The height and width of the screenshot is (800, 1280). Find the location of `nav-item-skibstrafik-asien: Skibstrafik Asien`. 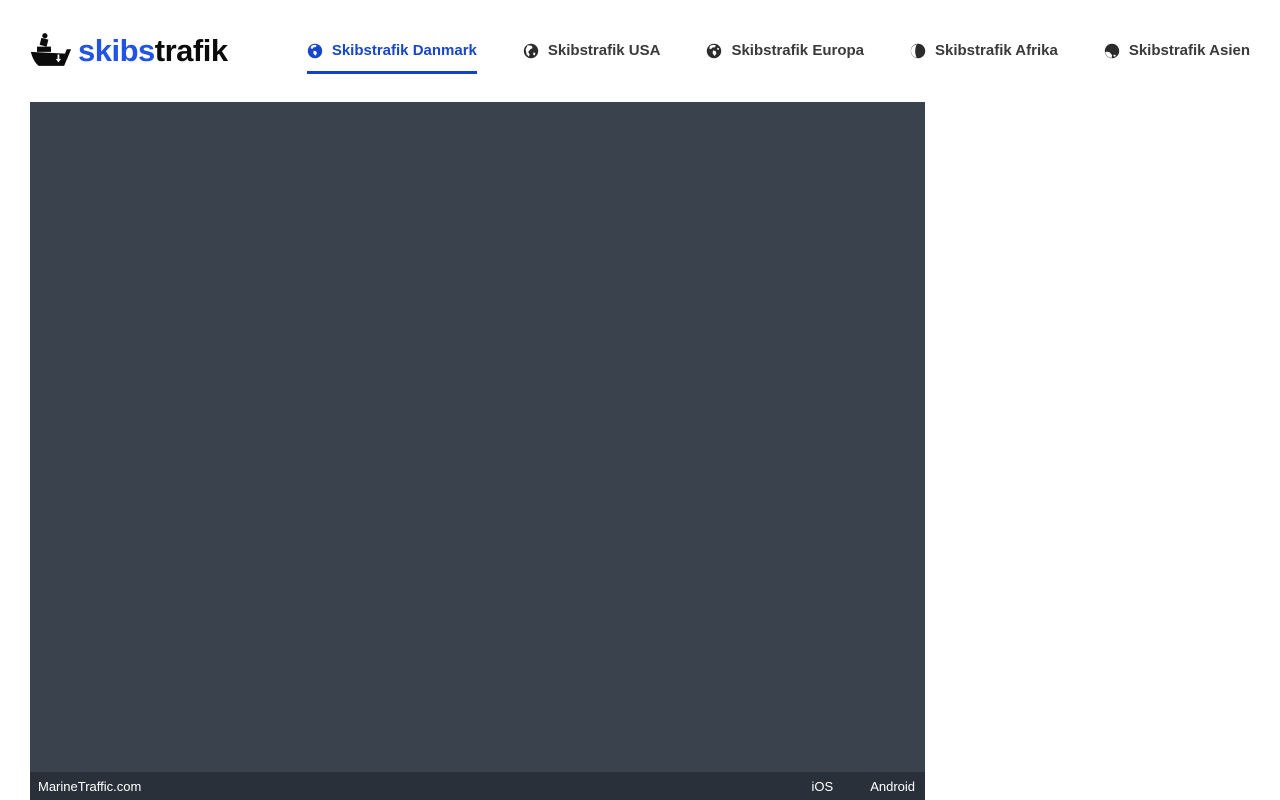

nav-item-skibstrafik-asien: Skibstrafik Asien is located at coordinates (1177, 51).